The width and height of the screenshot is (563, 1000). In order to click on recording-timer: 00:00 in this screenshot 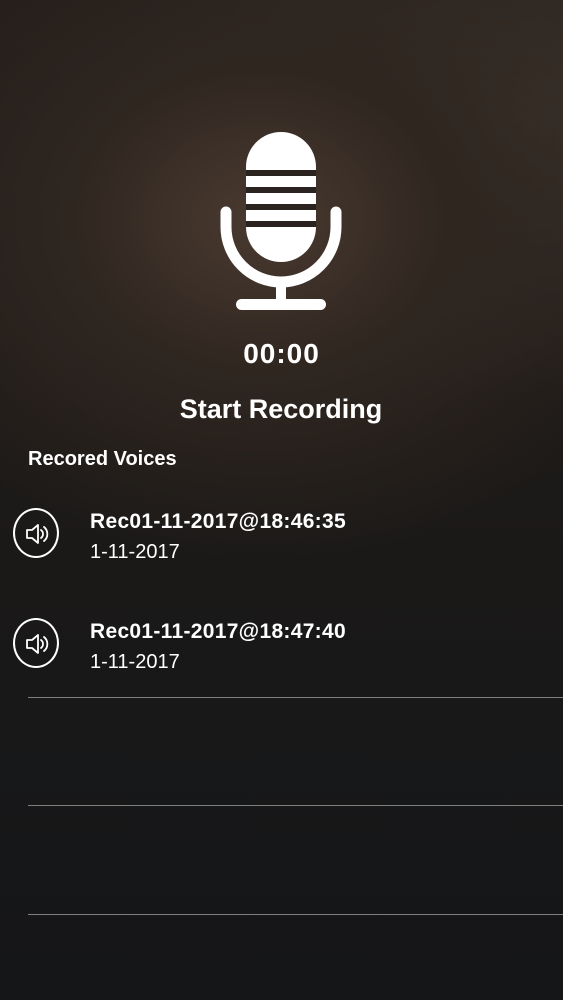, I will do `click(281, 353)`.